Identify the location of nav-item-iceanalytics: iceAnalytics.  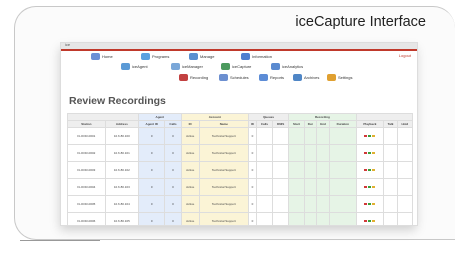
(287, 66).